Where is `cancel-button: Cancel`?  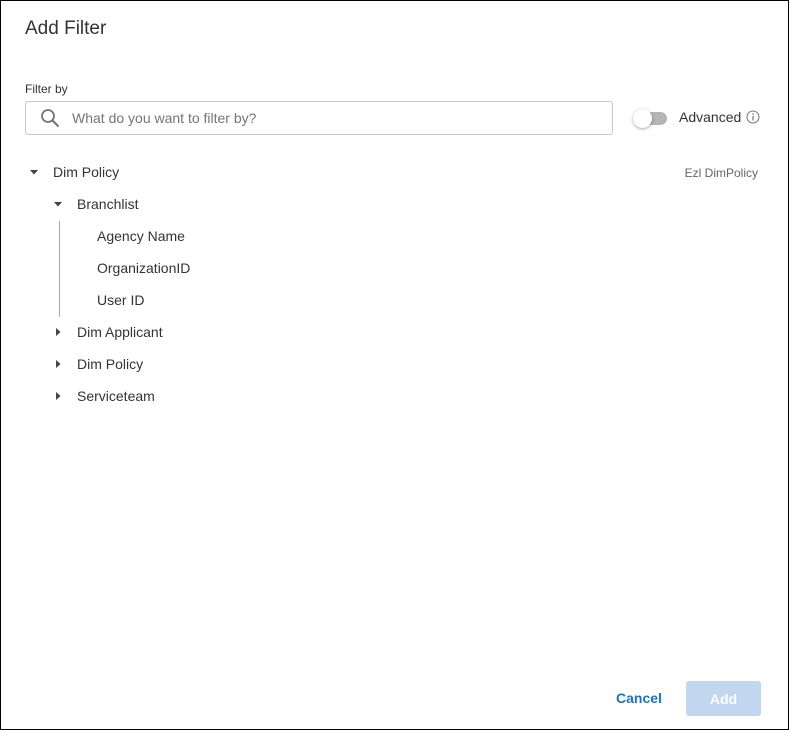 cancel-button: Cancel is located at coordinates (639, 698).